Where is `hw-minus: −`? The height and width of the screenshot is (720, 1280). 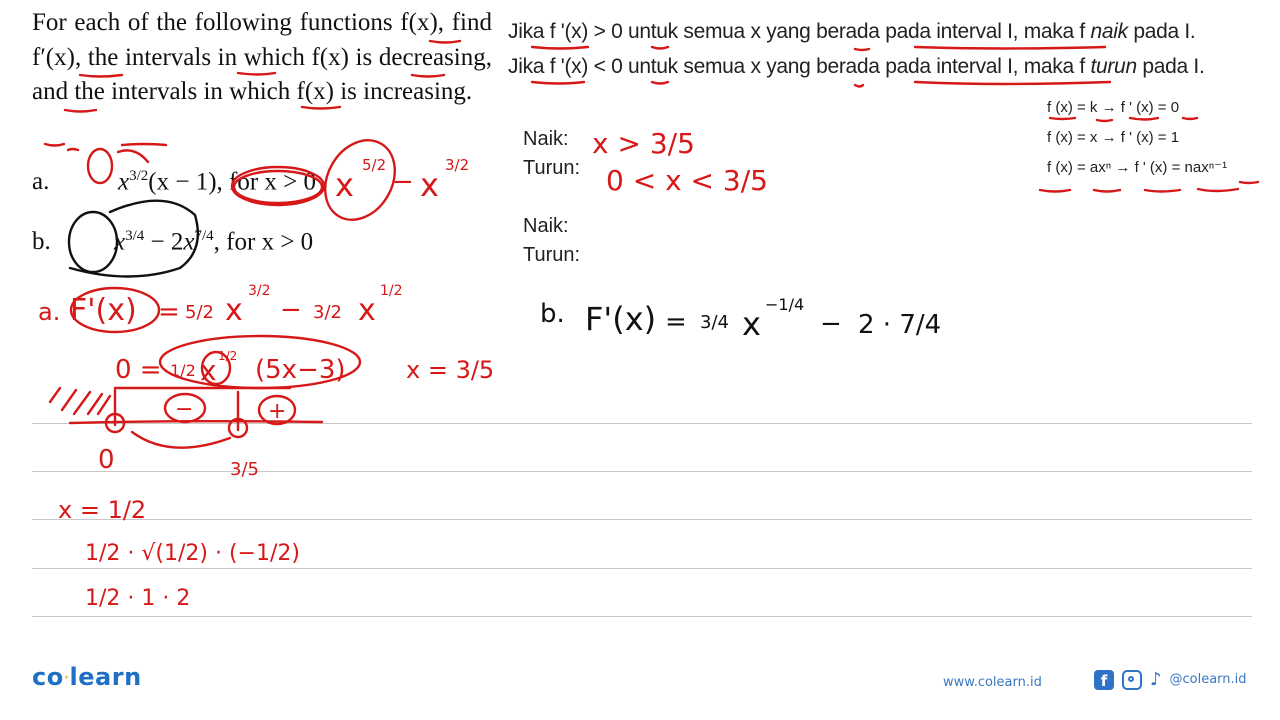
hw-minus: − is located at coordinates (403, 182).